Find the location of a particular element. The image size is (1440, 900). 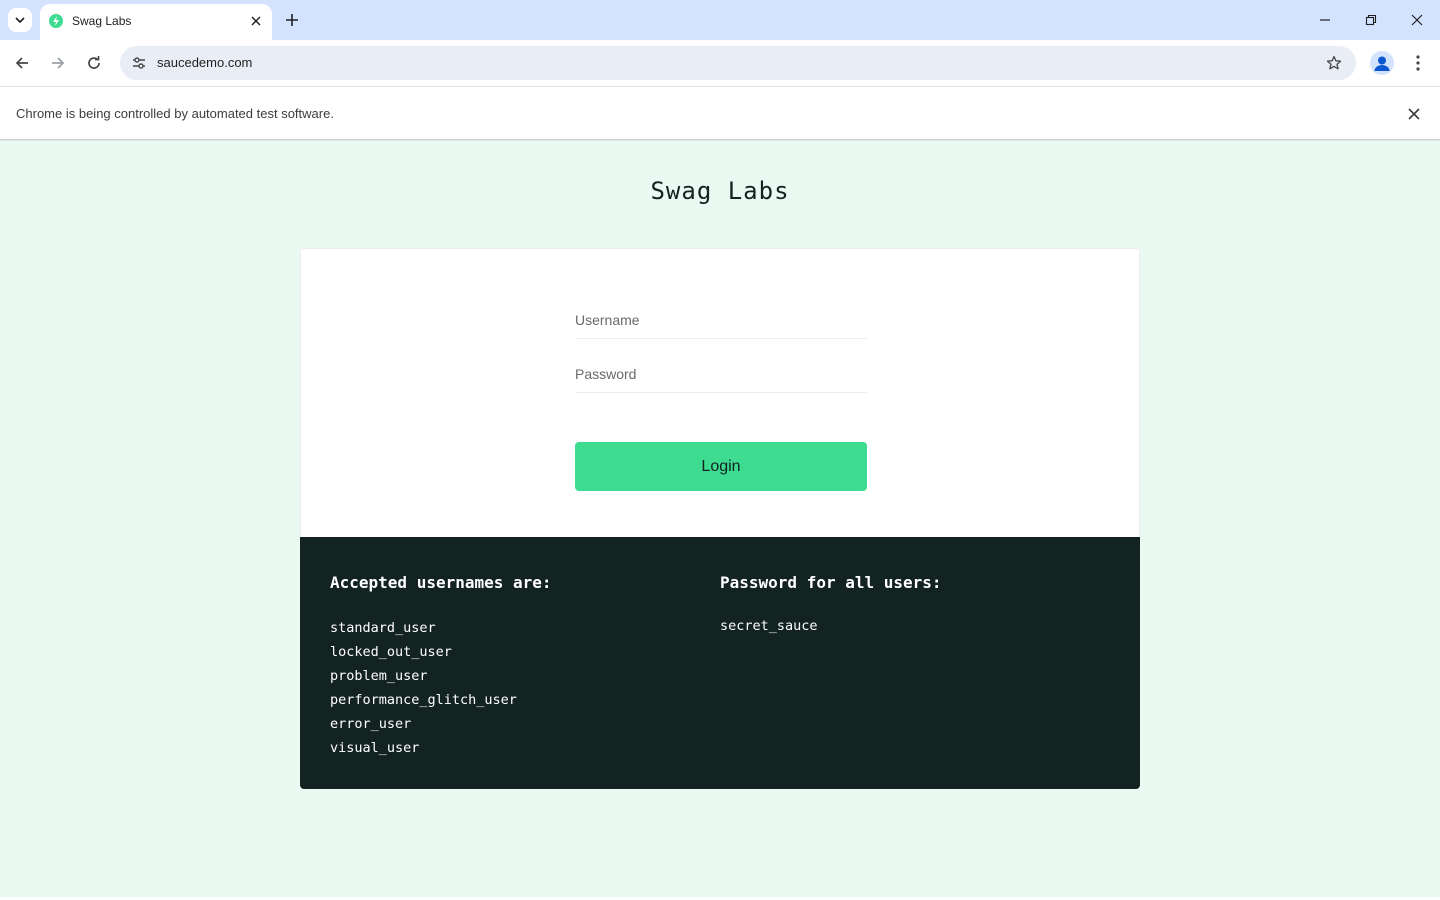

tab-strip: Swag Labs is located at coordinates (720, 20).